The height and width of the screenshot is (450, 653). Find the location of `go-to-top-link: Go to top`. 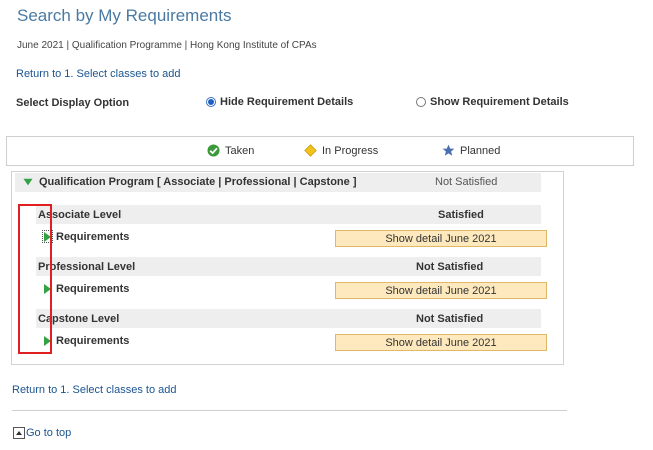

go-to-top-link: Go to top is located at coordinates (42, 433).